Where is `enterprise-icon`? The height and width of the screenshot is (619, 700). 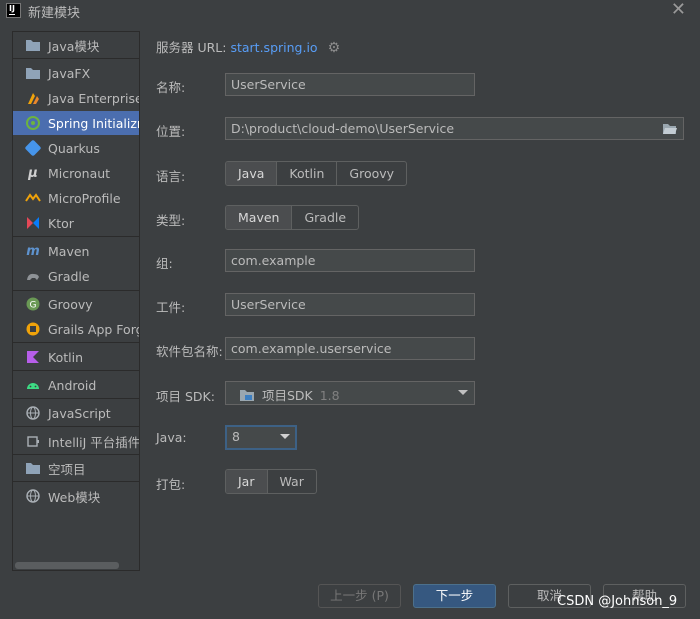
enterprise-icon is located at coordinates (33, 98).